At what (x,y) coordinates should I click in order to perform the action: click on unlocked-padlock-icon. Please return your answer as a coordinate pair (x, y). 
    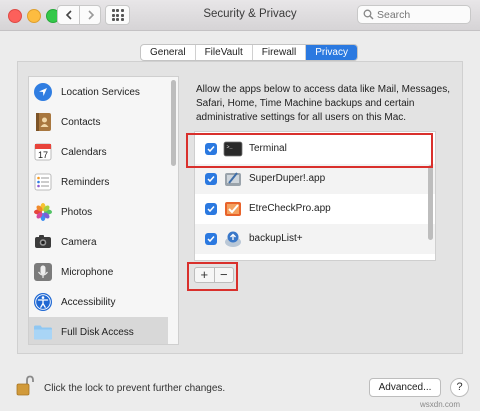
    Looking at the image, I should click on (25, 385).